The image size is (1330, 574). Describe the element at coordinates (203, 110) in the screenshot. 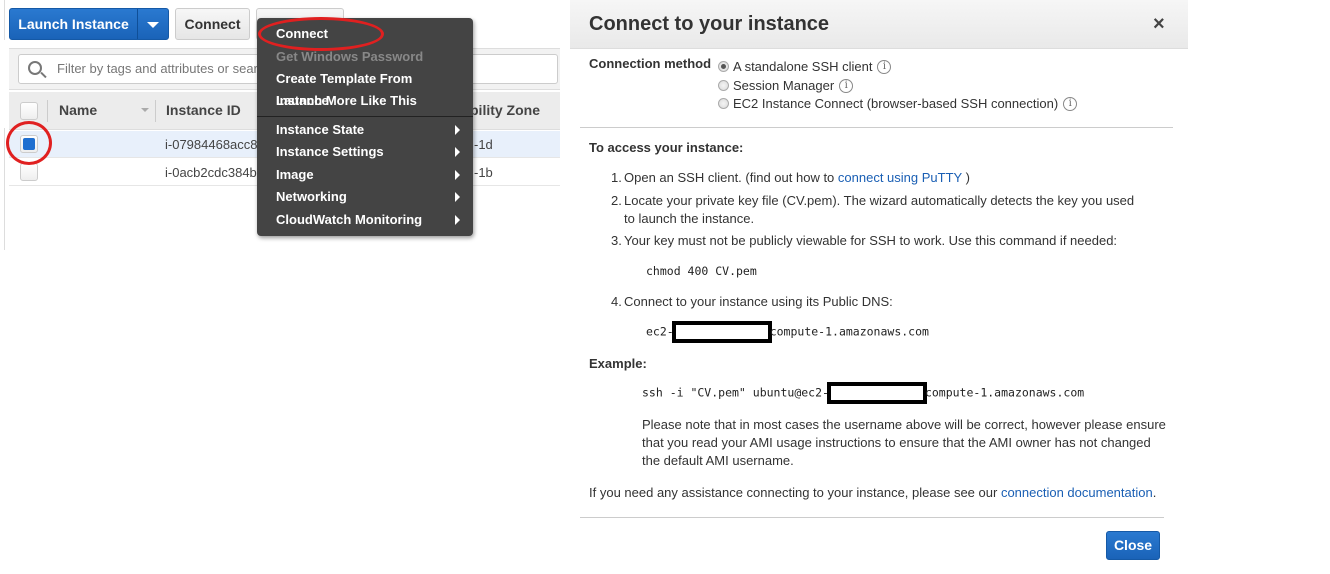

I see `column-header-instance-id: Instance ID` at that location.